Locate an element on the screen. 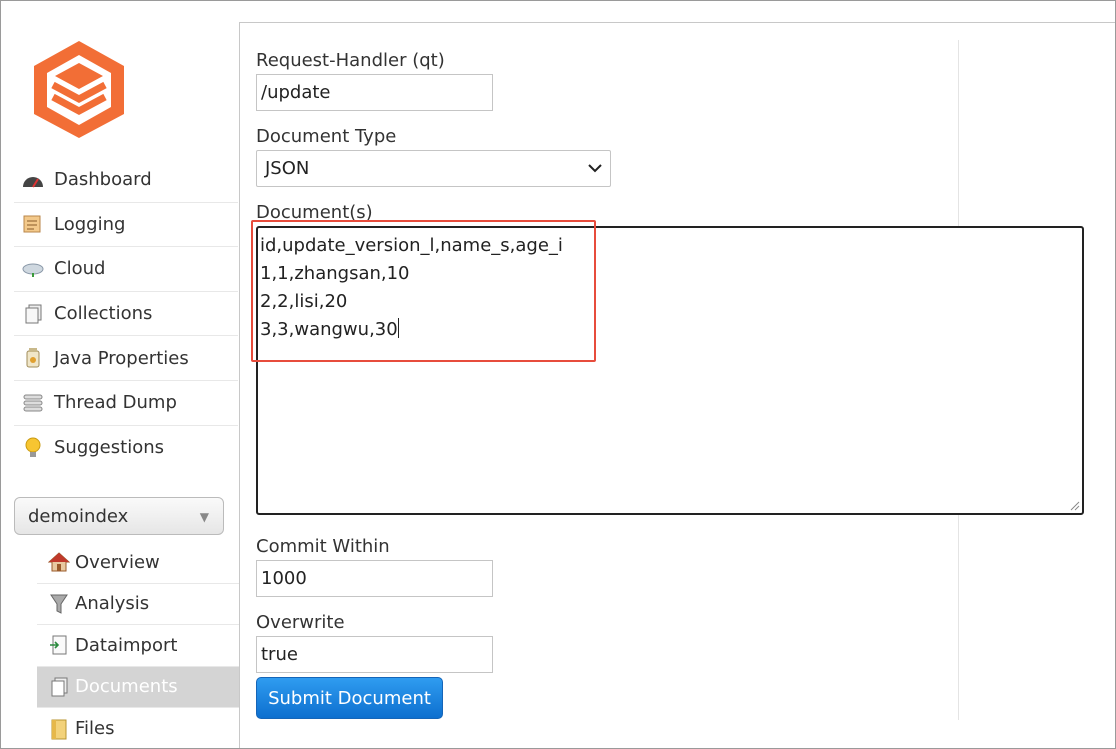 The image size is (1116, 749). commit-within-input: 1000 is located at coordinates (374, 578).